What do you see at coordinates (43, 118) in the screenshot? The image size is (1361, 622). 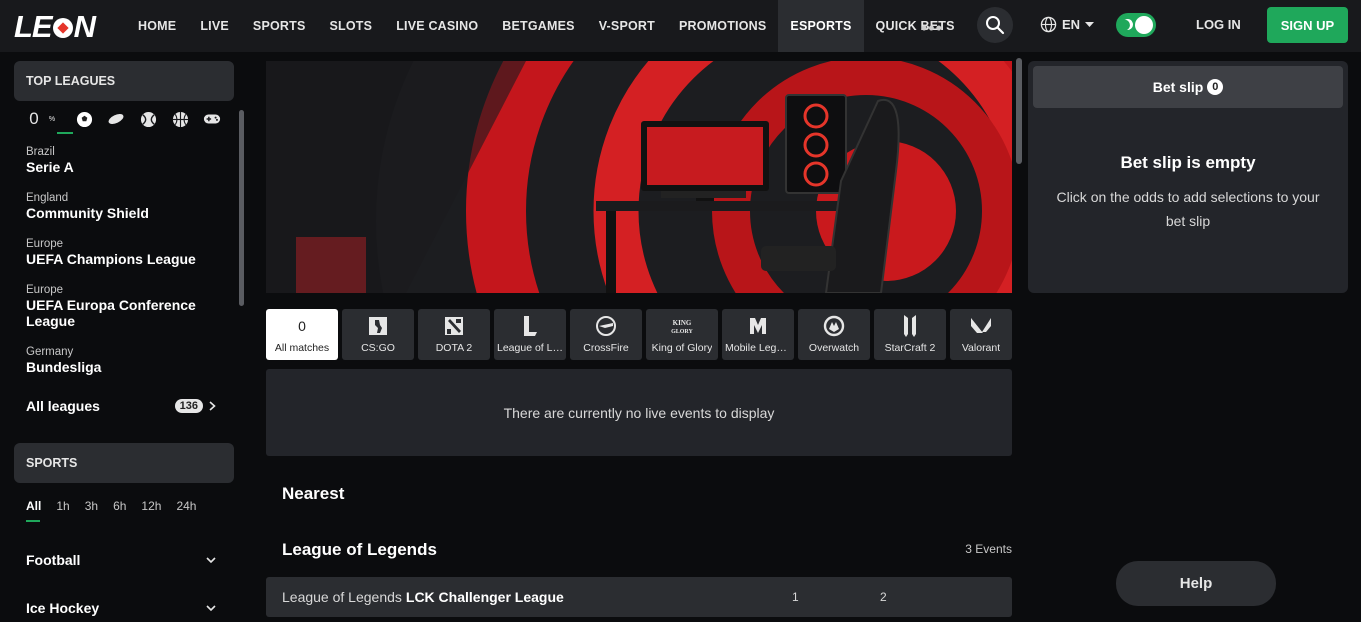 I see `esports-zero-icon: 0%` at bounding box center [43, 118].